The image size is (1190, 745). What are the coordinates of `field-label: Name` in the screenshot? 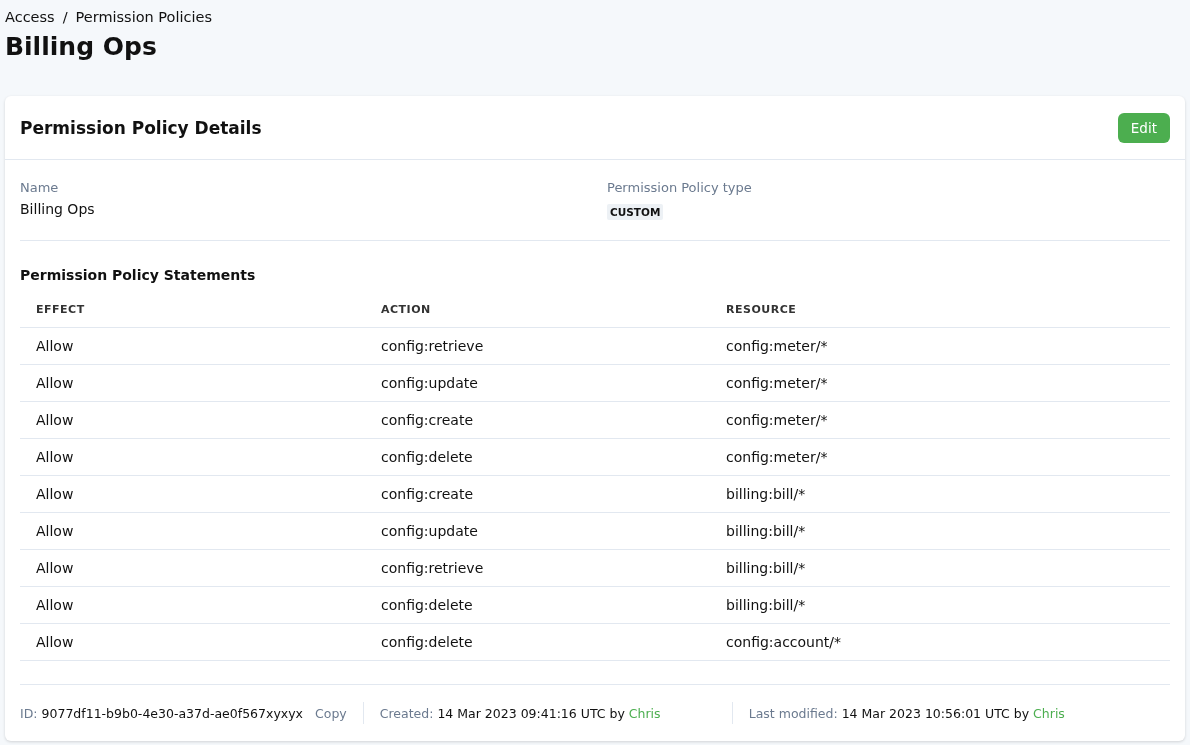 It's located at (40, 187).